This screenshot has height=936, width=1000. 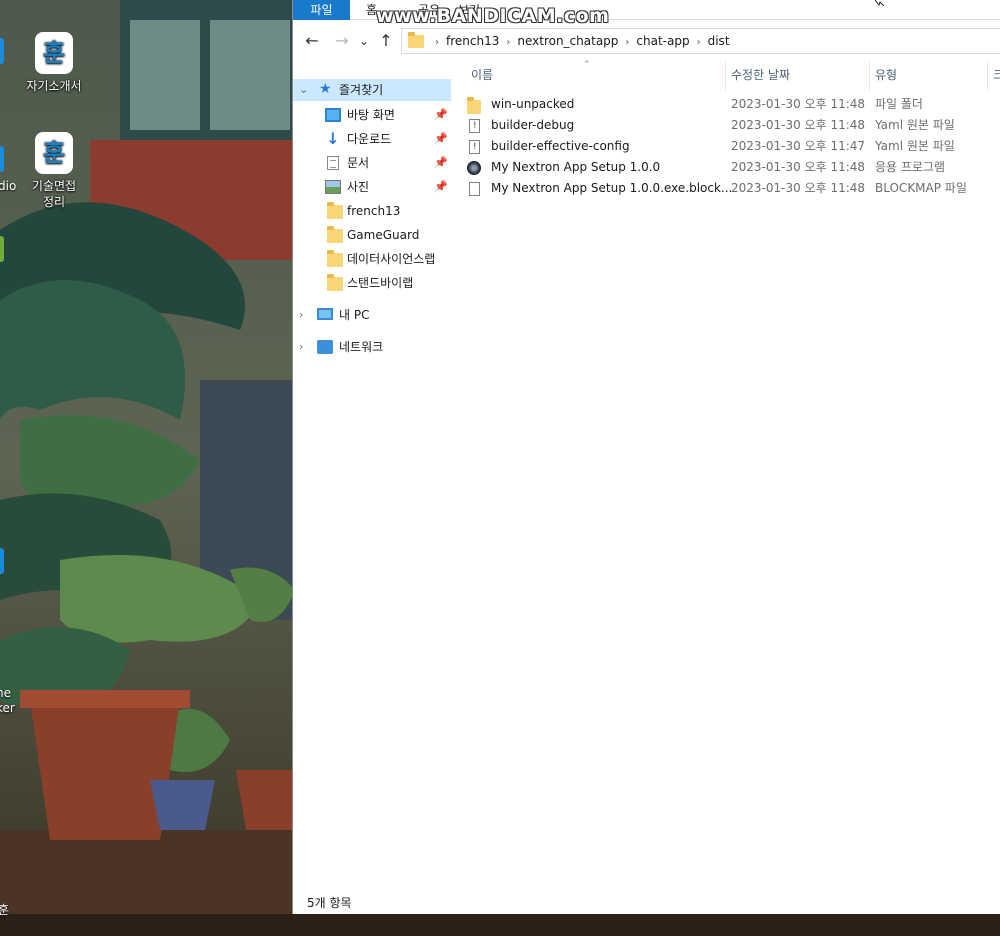 What do you see at coordinates (312, 41) in the screenshot?
I see `back-arrow-icon: ←` at bounding box center [312, 41].